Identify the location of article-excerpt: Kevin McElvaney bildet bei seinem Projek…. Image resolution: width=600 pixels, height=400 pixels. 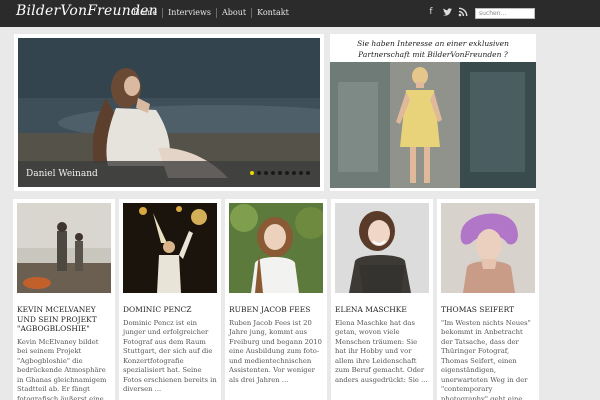
(62, 368).